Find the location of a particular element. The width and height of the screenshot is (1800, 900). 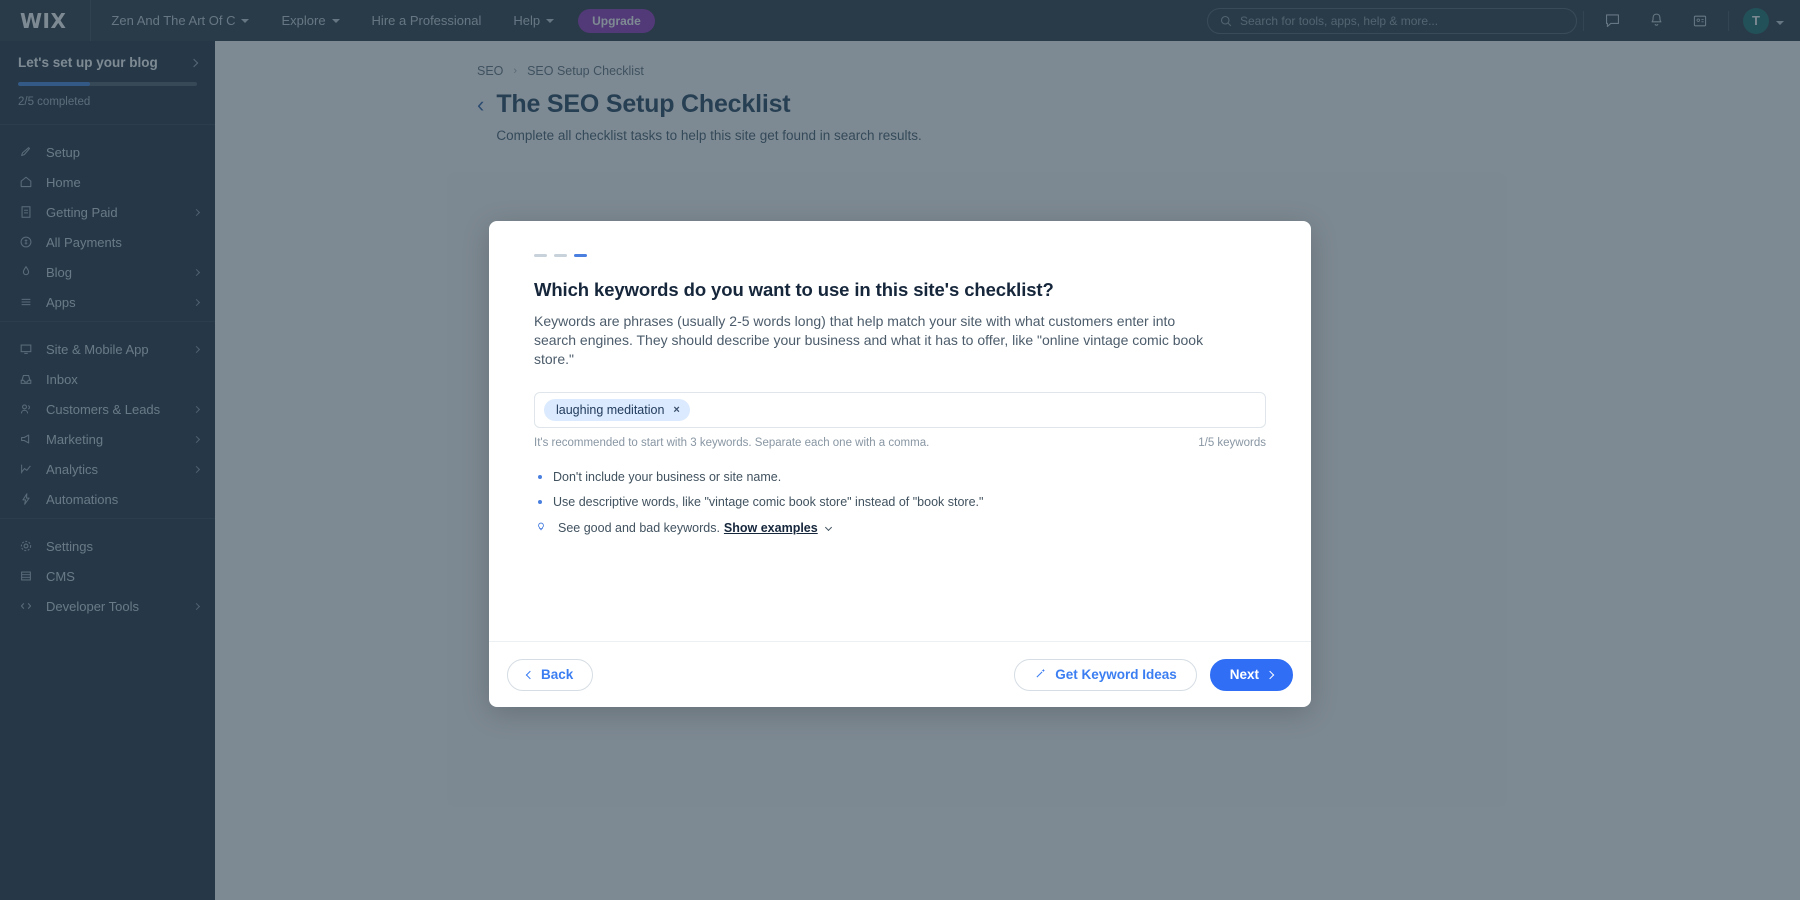

chevron-down-icon is located at coordinates (828, 527).